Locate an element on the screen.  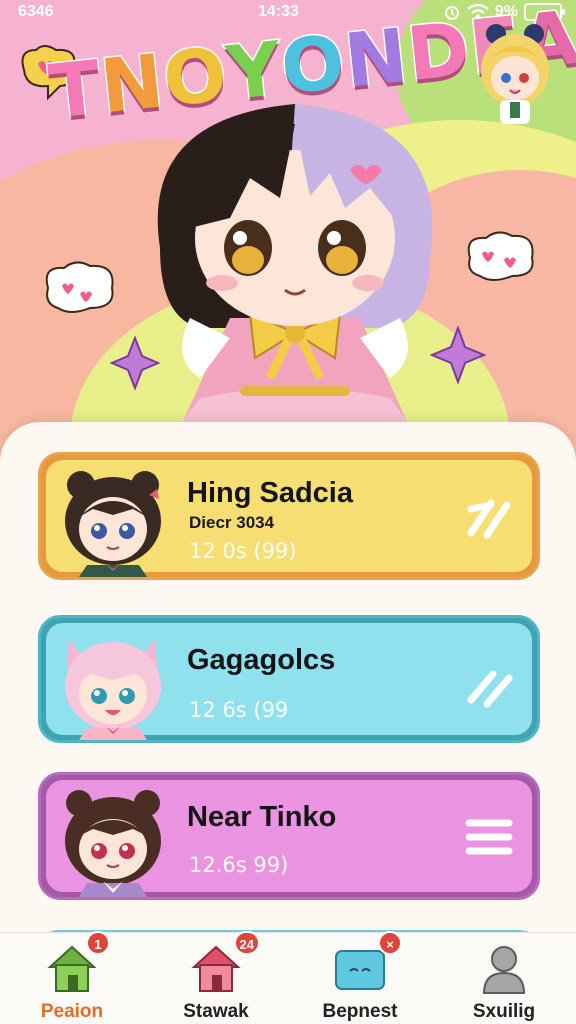
character-card: Hing Sadcia Diecr 3034 12 0s (99) is located at coordinates (289, 516).